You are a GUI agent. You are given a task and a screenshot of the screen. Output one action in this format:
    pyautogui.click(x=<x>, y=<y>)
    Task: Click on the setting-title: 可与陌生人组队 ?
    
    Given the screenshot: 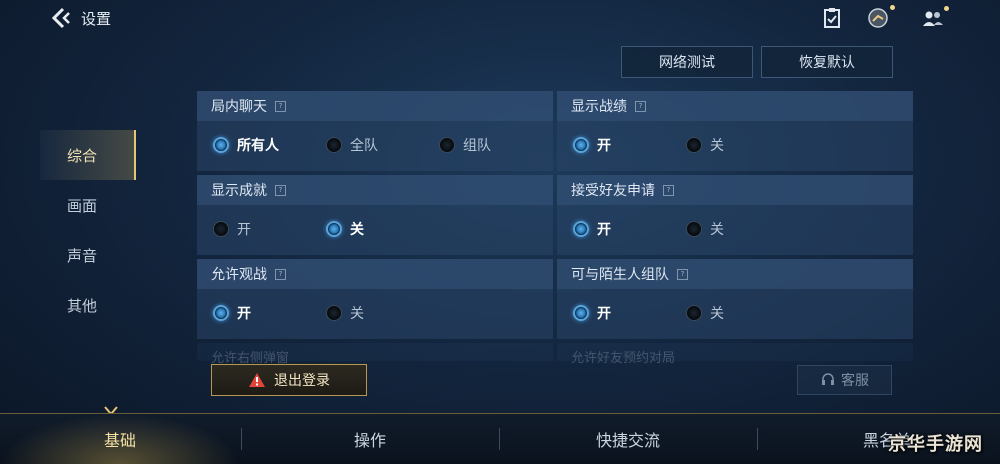 What is the action you would take?
    pyautogui.click(x=735, y=274)
    